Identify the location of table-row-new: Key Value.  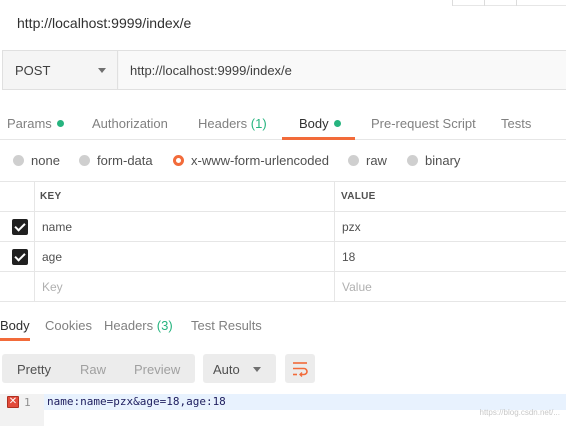
(283, 287).